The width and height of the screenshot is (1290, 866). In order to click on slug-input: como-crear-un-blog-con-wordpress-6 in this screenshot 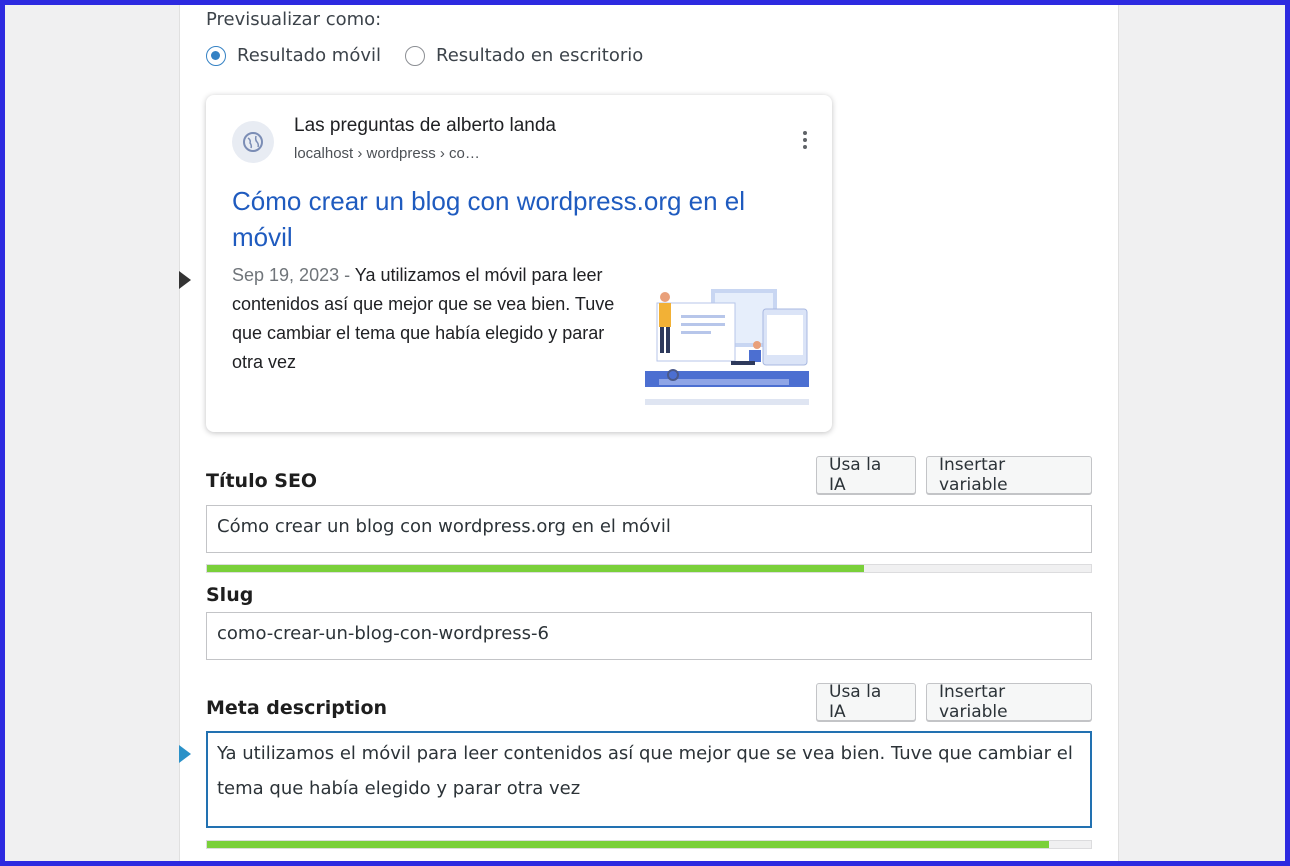, I will do `click(649, 636)`.